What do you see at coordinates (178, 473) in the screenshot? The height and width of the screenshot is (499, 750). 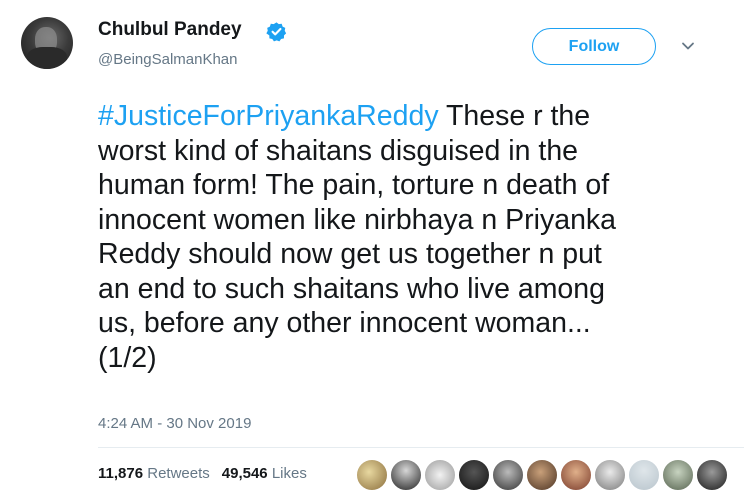 I see `retweets-label: Retweets` at bounding box center [178, 473].